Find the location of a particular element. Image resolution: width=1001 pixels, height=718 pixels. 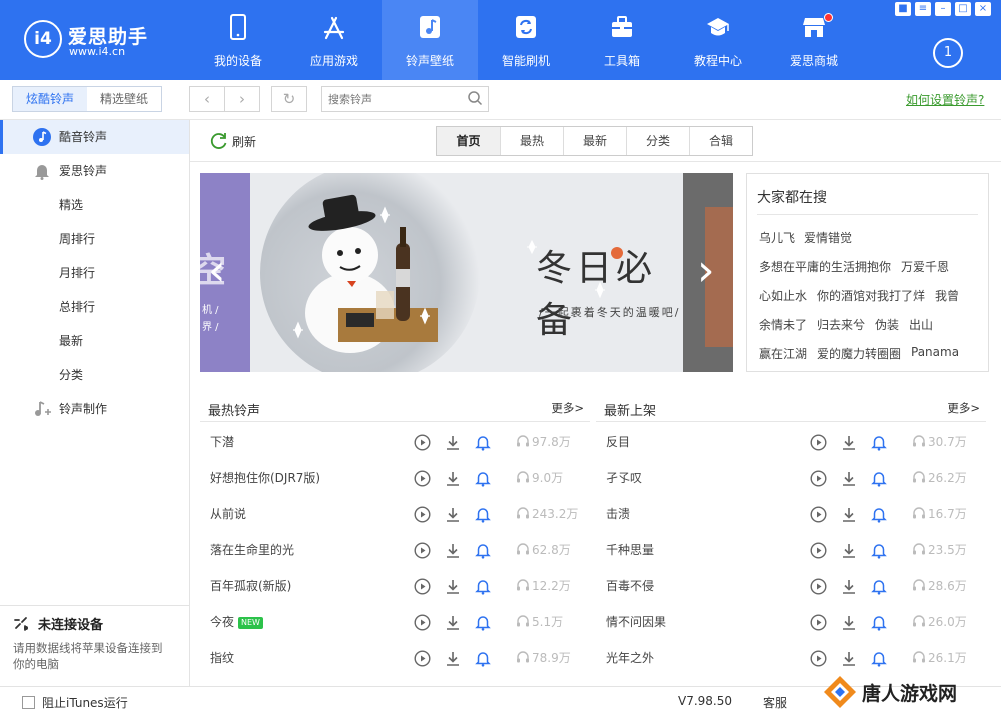

search-icon is located at coordinates (475, 98).